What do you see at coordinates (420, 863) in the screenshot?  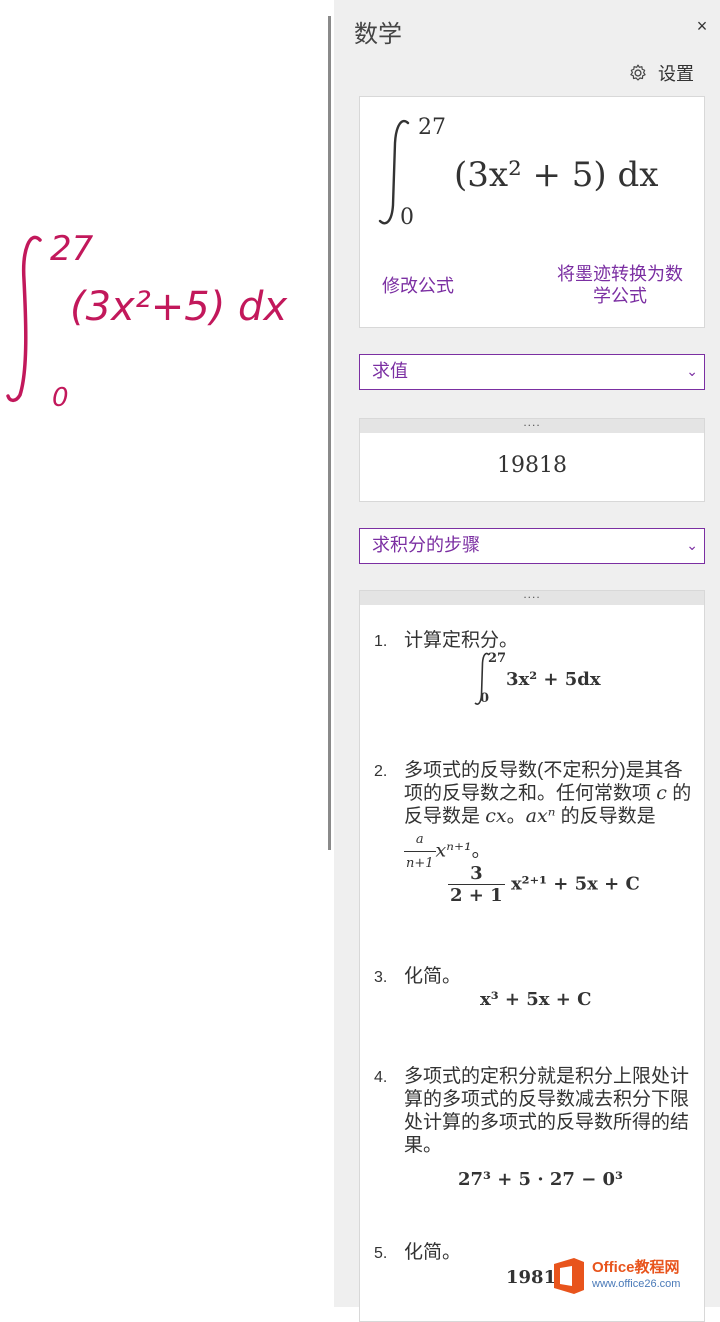 I see `frac-den: n+1` at bounding box center [420, 863].